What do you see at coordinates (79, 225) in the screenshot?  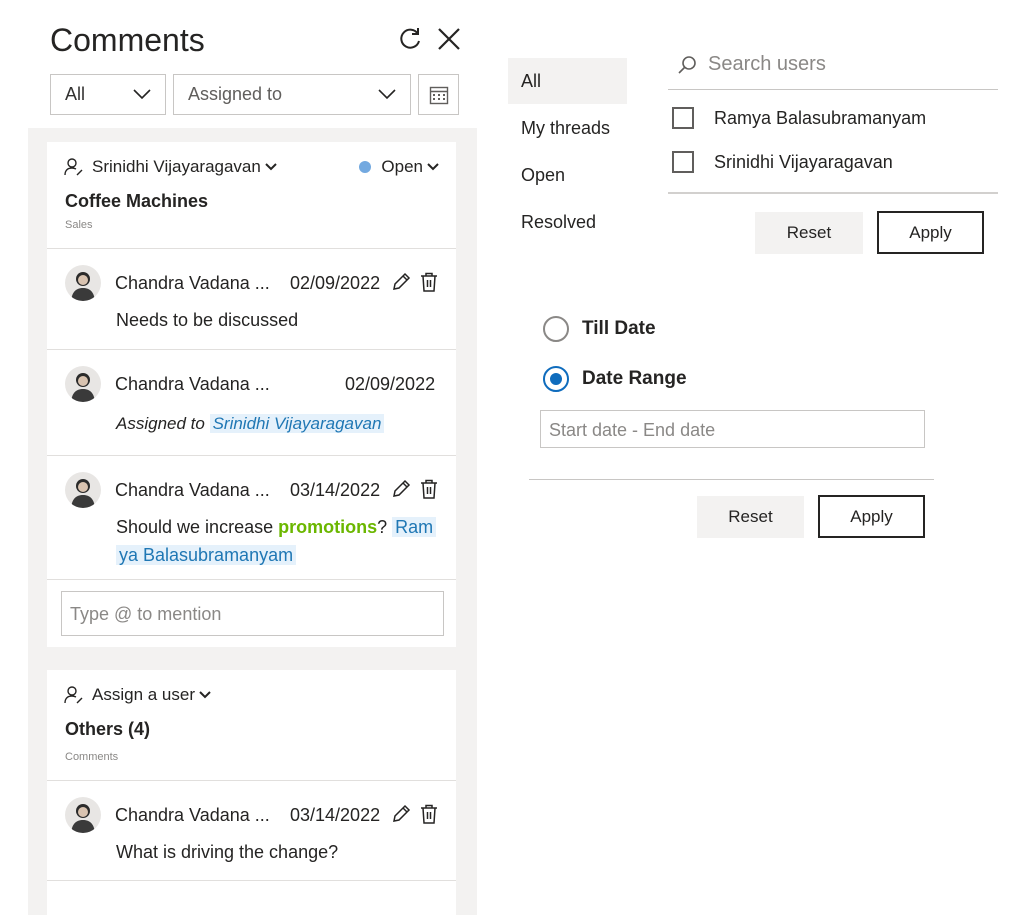 I see `thread-subtitle: Sales` at bounding box center [79, 225].